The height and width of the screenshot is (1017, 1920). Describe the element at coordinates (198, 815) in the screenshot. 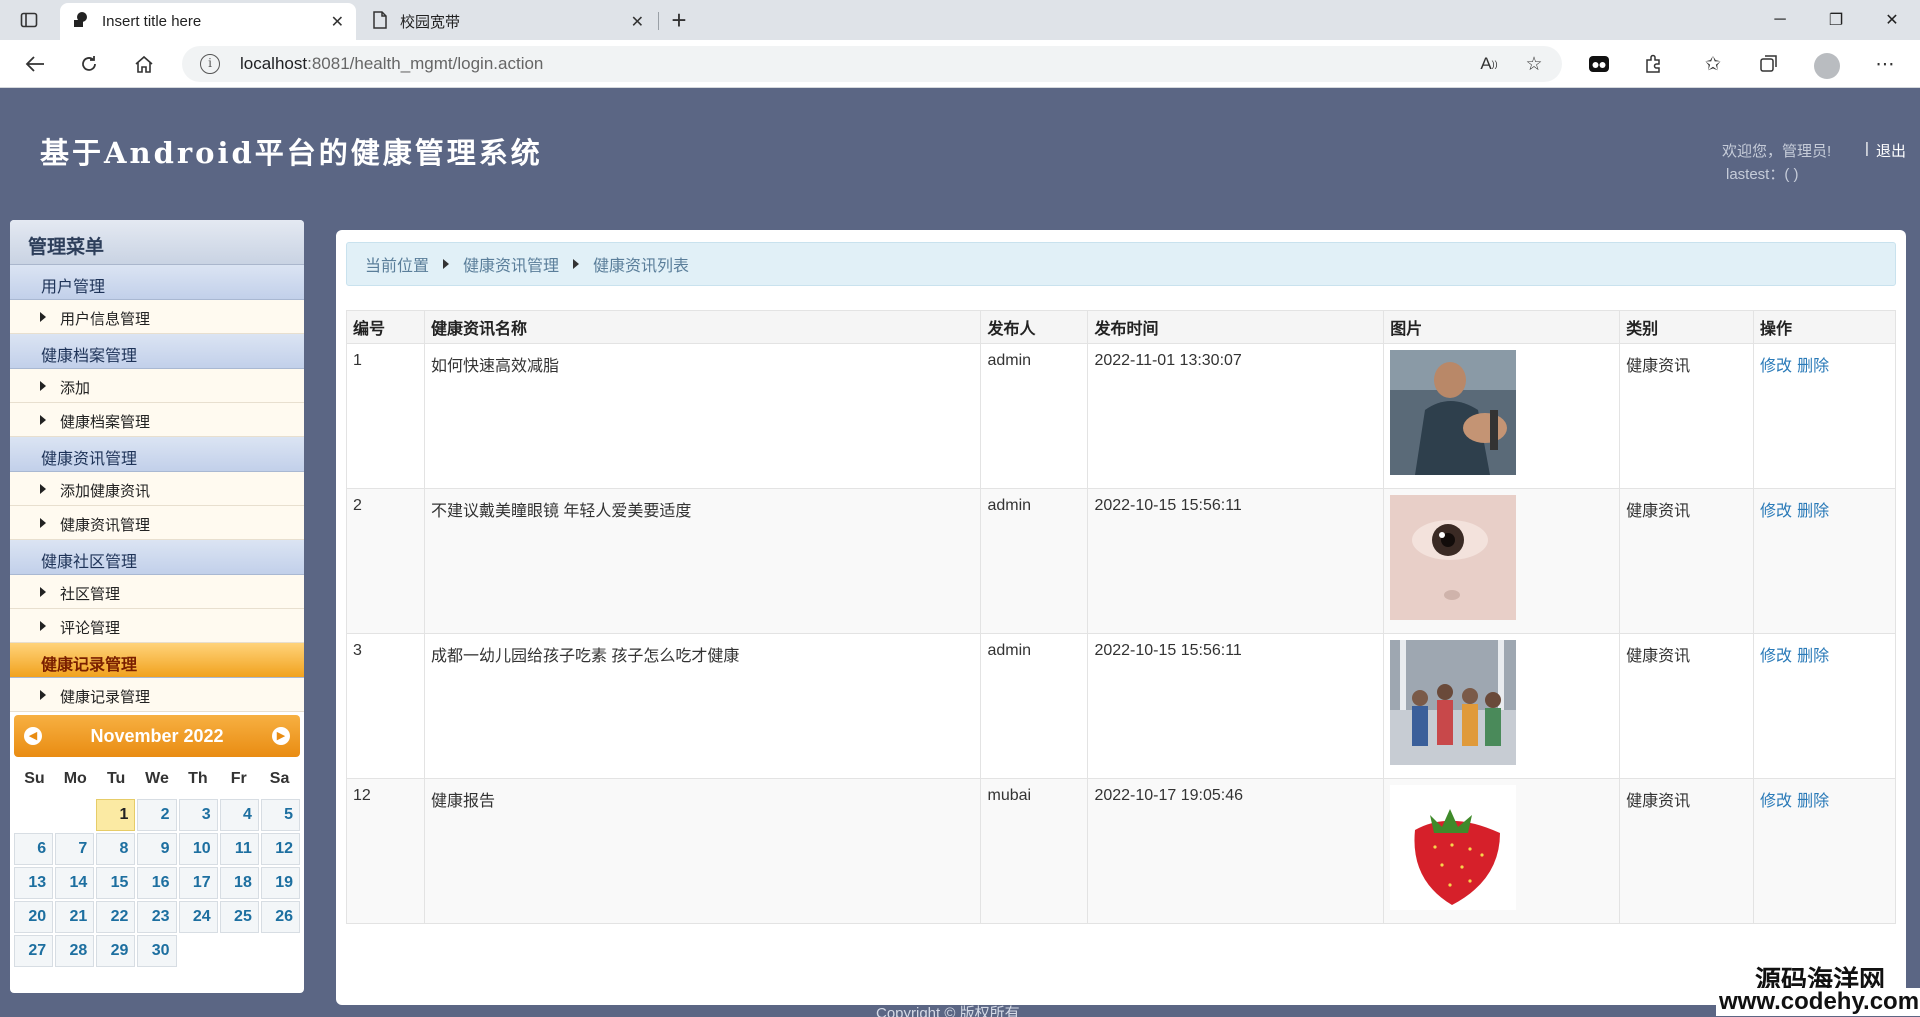

I see `calendar-day: 3` at that location.